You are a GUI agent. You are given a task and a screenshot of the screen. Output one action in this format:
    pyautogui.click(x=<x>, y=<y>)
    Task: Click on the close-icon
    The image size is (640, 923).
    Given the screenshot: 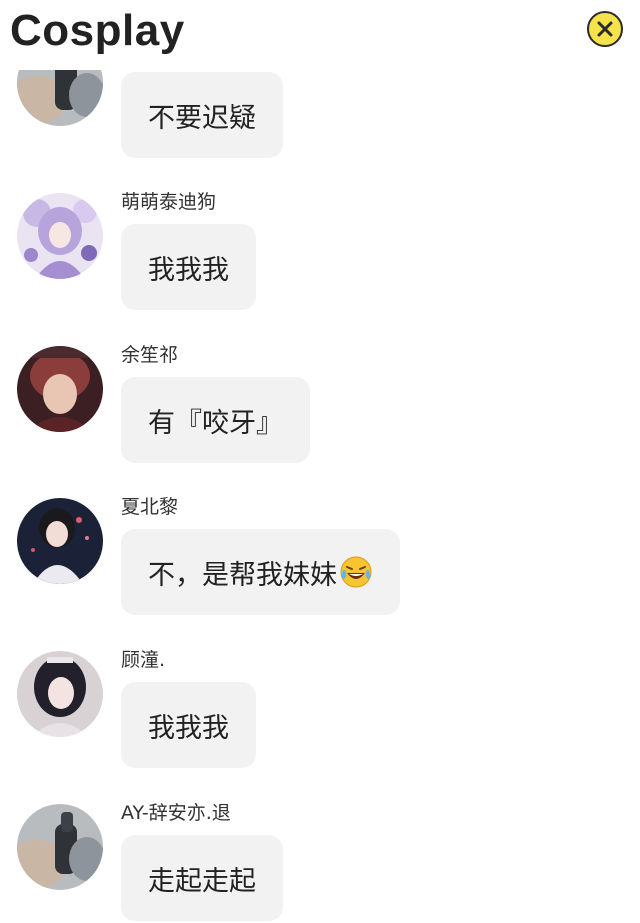 What is the action you would take?
    pyautogui.click(x=605, y=29)
    